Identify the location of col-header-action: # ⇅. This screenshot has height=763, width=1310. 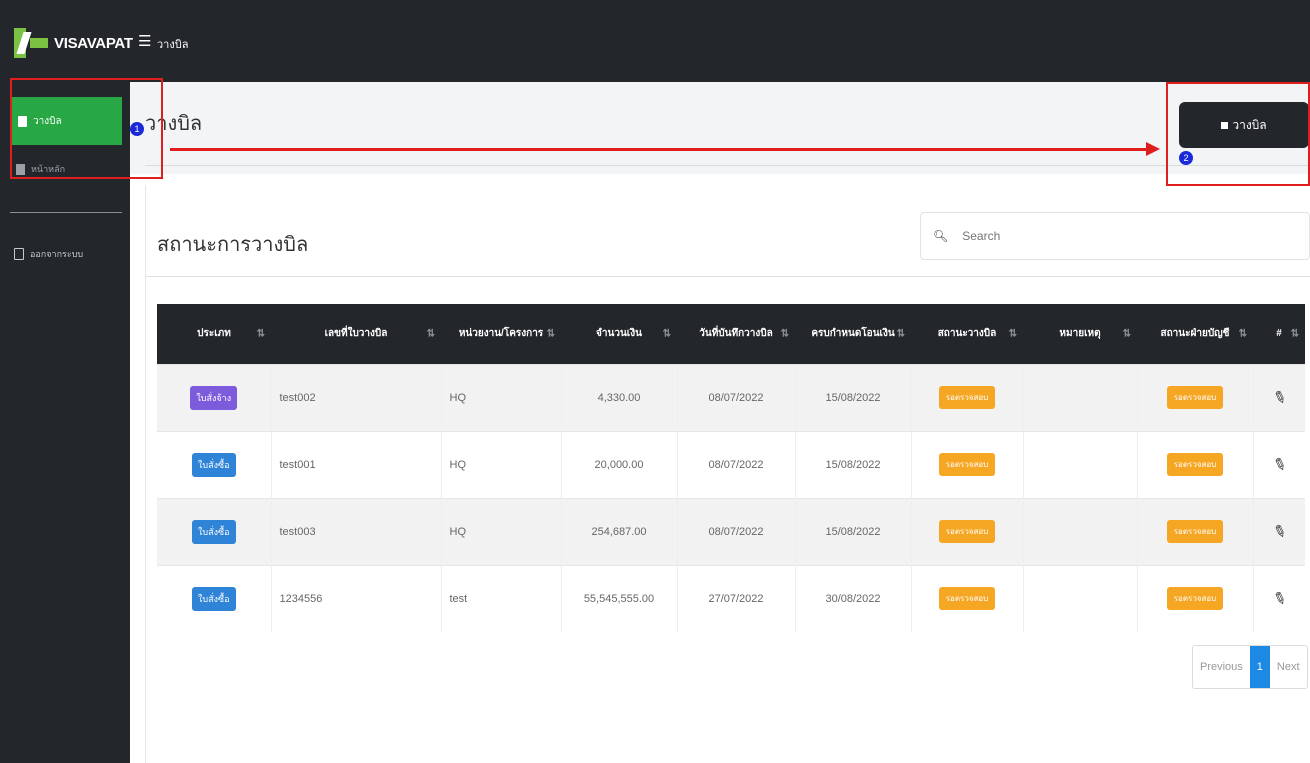
(1279, 334).